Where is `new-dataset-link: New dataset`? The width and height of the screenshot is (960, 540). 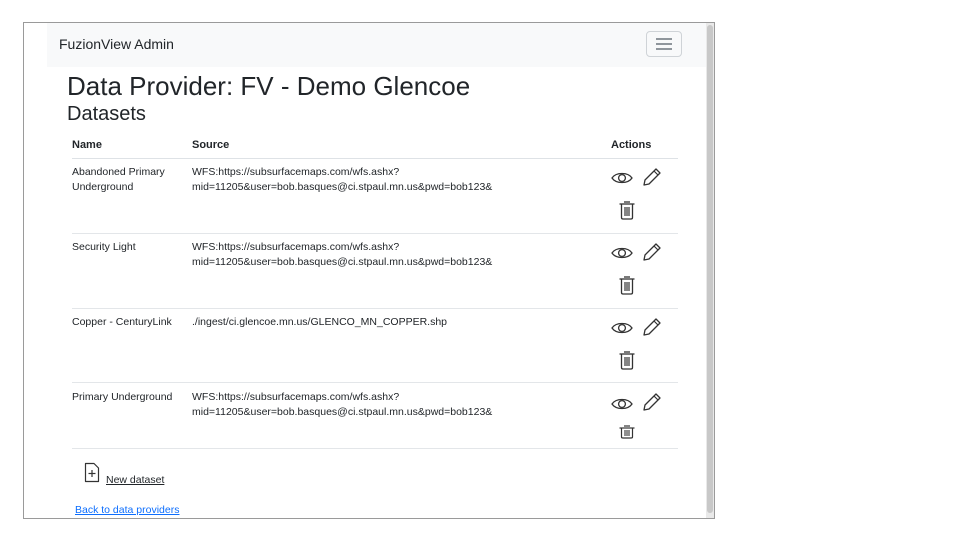
new-dataset-link: New dataset is located at coordinates (135, 480).